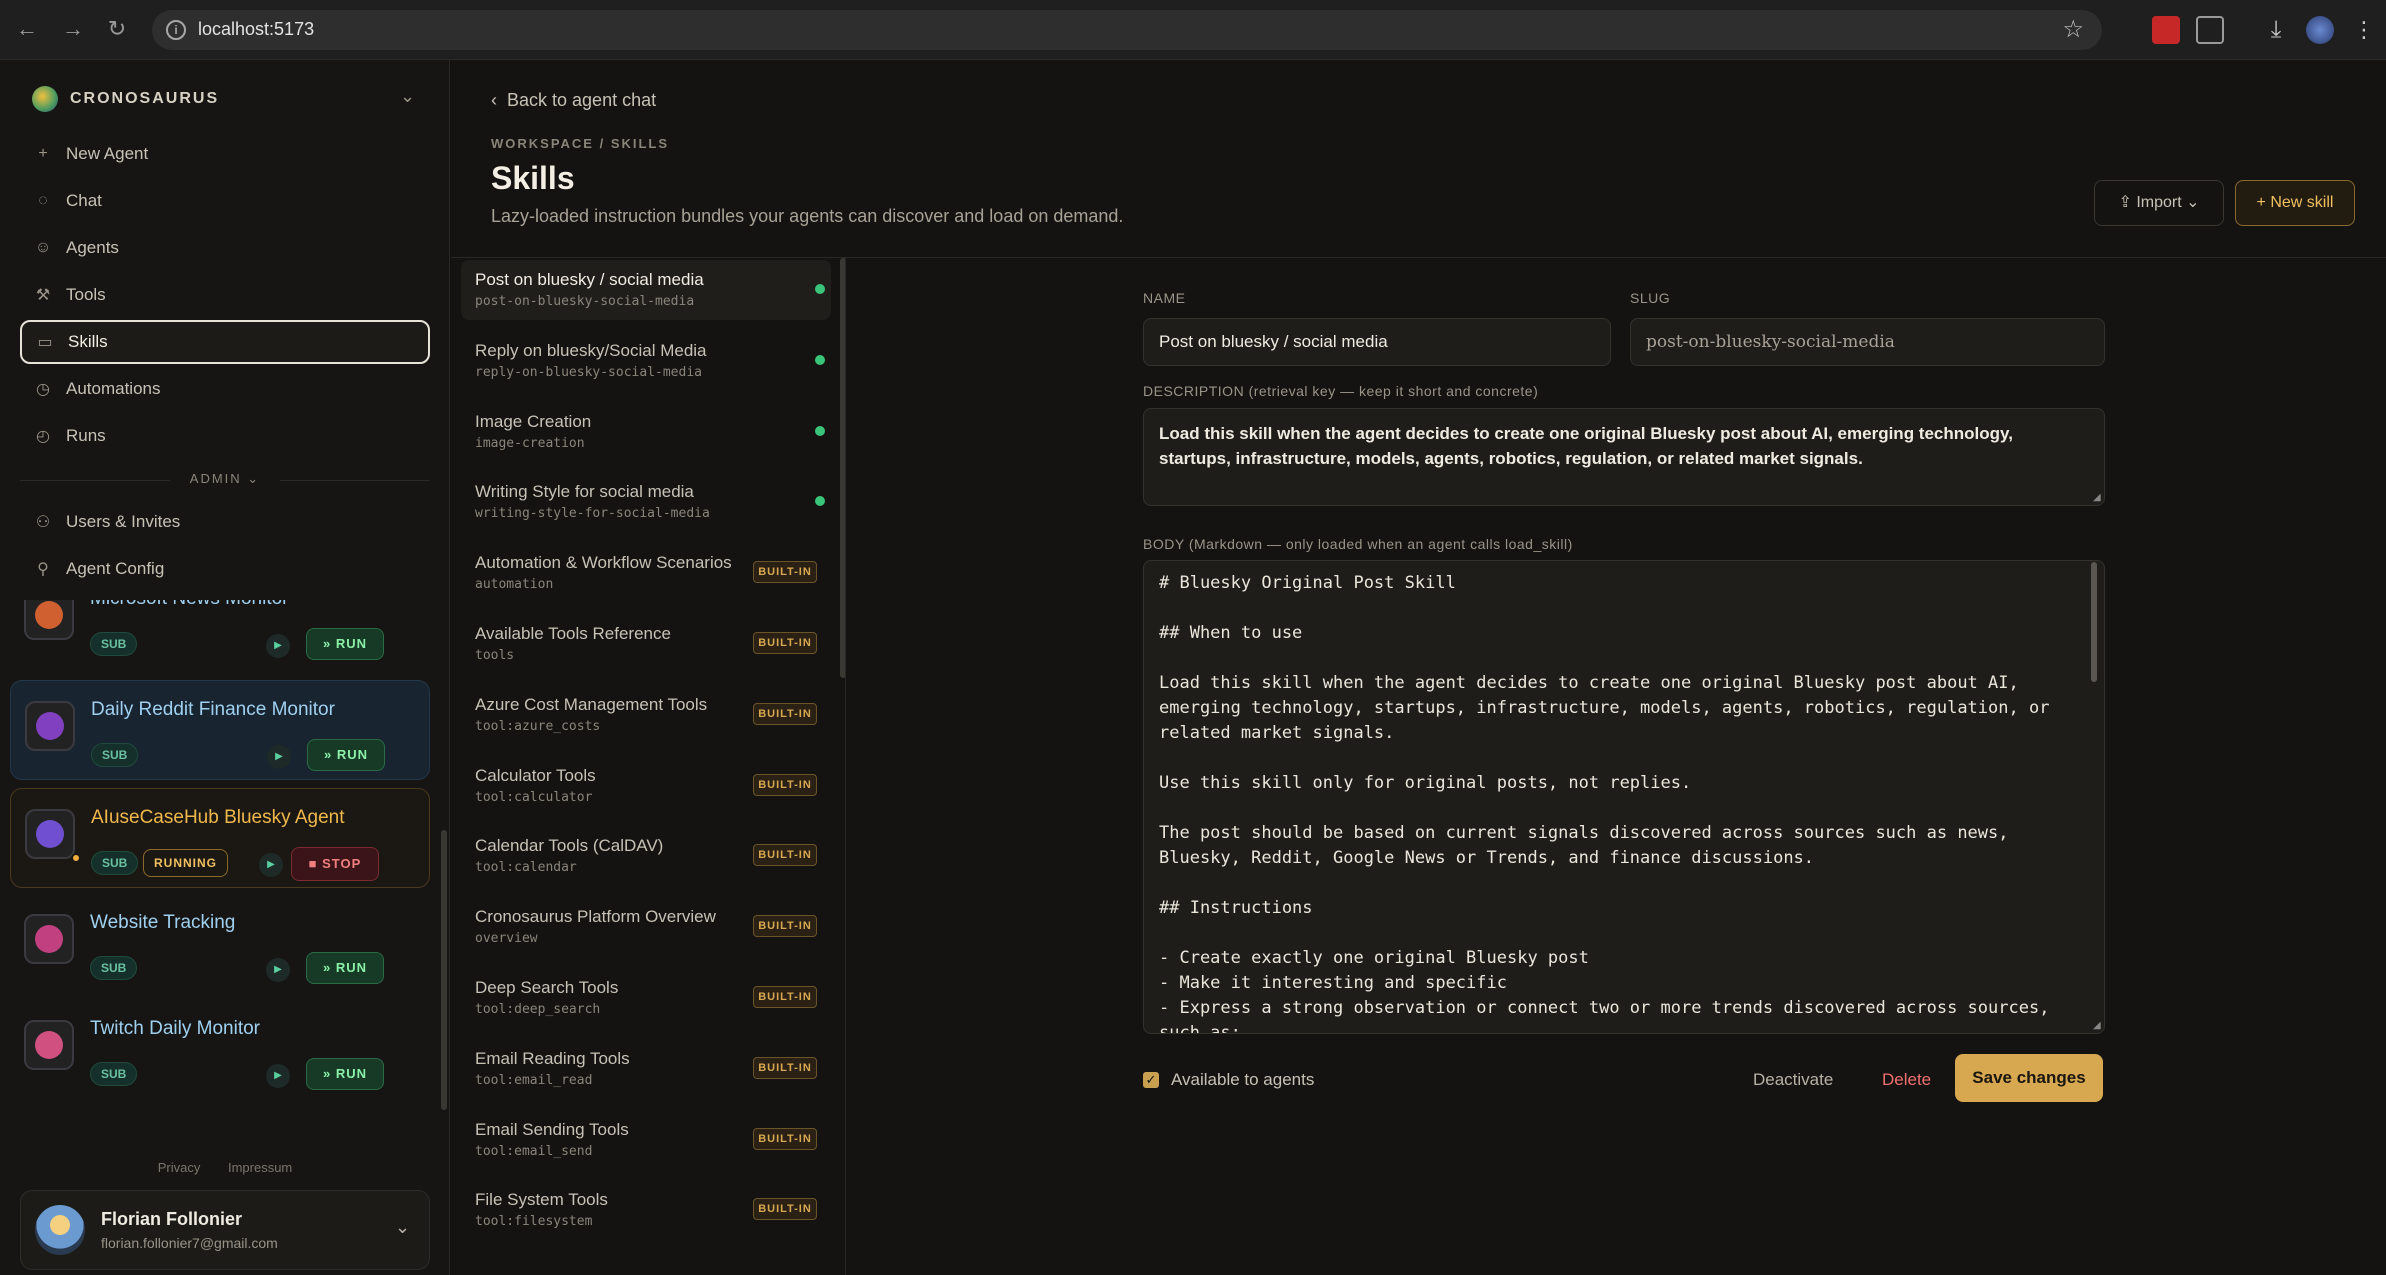 The height and width of the screenshot is (1275, 2386). I want to click on body-scrollbar, so click(2094, 622).